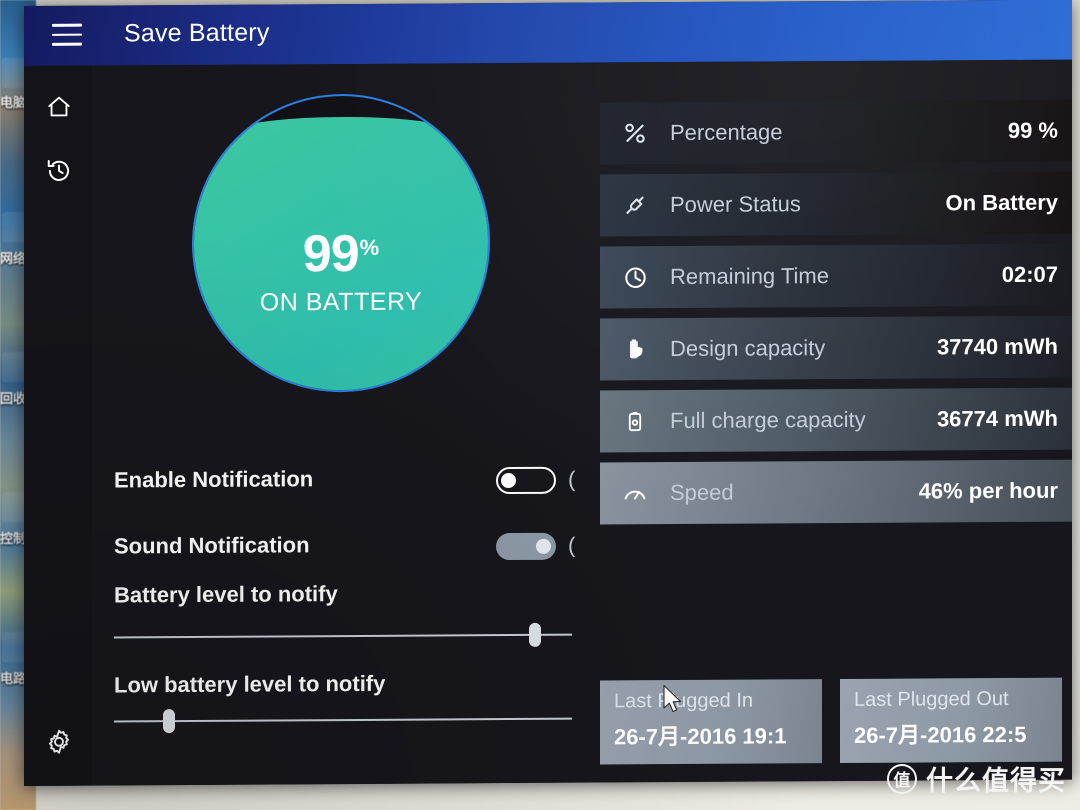 Image resolution: width=1080 pixels, height=810 pixels. I want to click on info-value: 02:07, so click(1029, 274).